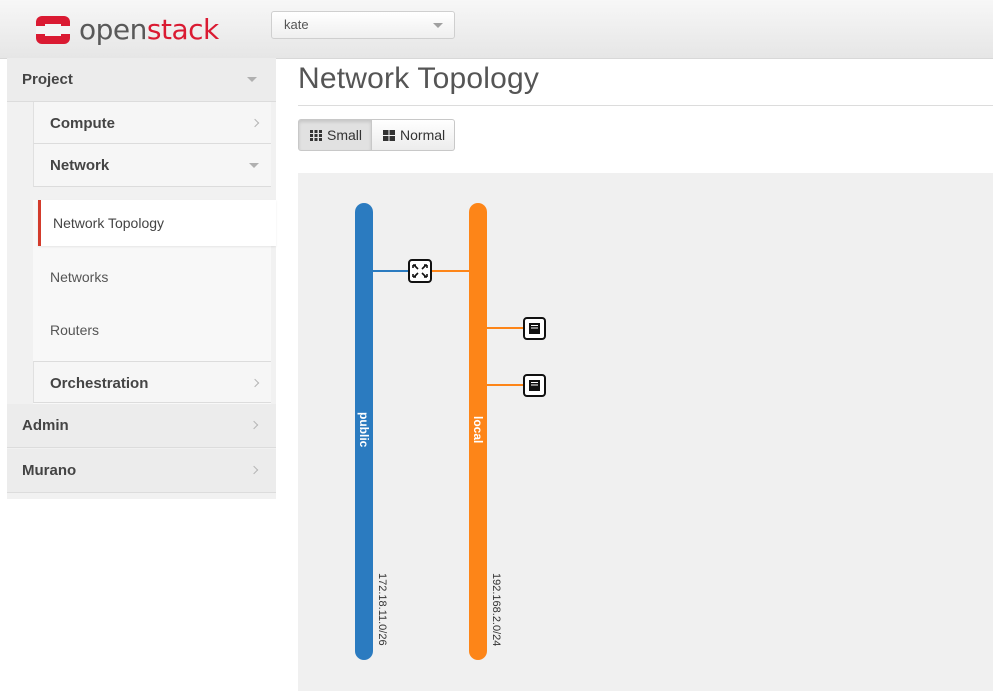  What do you see at coordinates (53, 30) in the screenshot?
I see `openstack-logo-icon` at bounding box center [53, 30].